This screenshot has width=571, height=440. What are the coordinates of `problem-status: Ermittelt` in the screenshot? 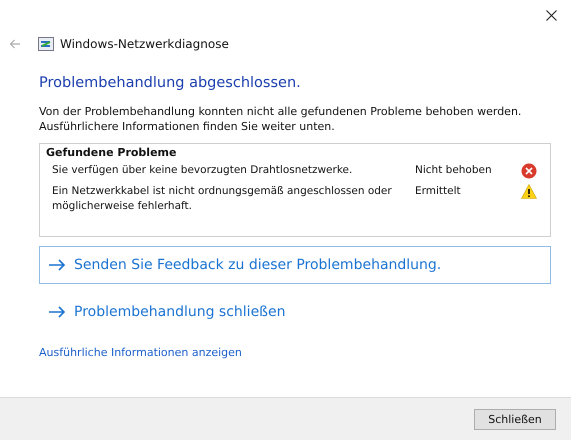 It's located at (438, 191).